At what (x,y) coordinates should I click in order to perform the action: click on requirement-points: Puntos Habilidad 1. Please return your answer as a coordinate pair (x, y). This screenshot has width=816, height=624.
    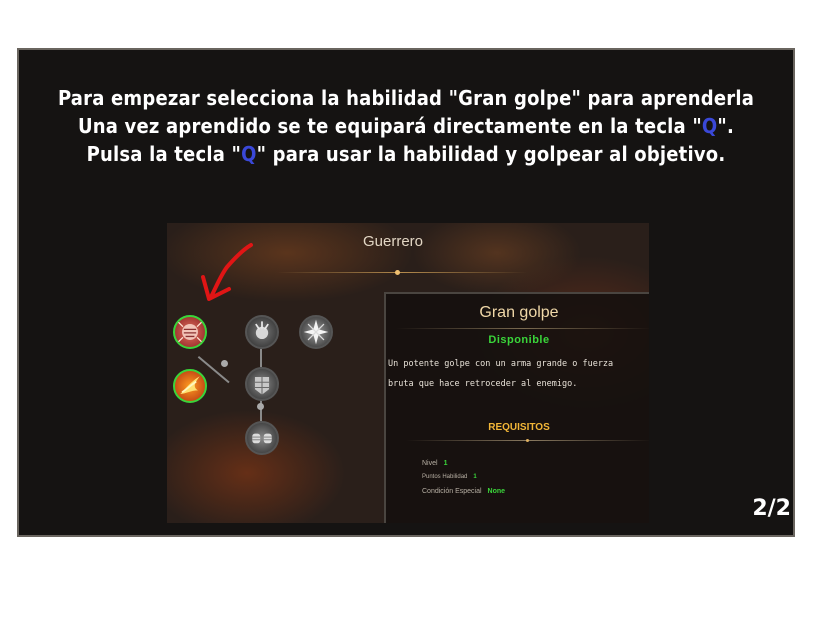
    Looking at the image, I should click on (449, 477).